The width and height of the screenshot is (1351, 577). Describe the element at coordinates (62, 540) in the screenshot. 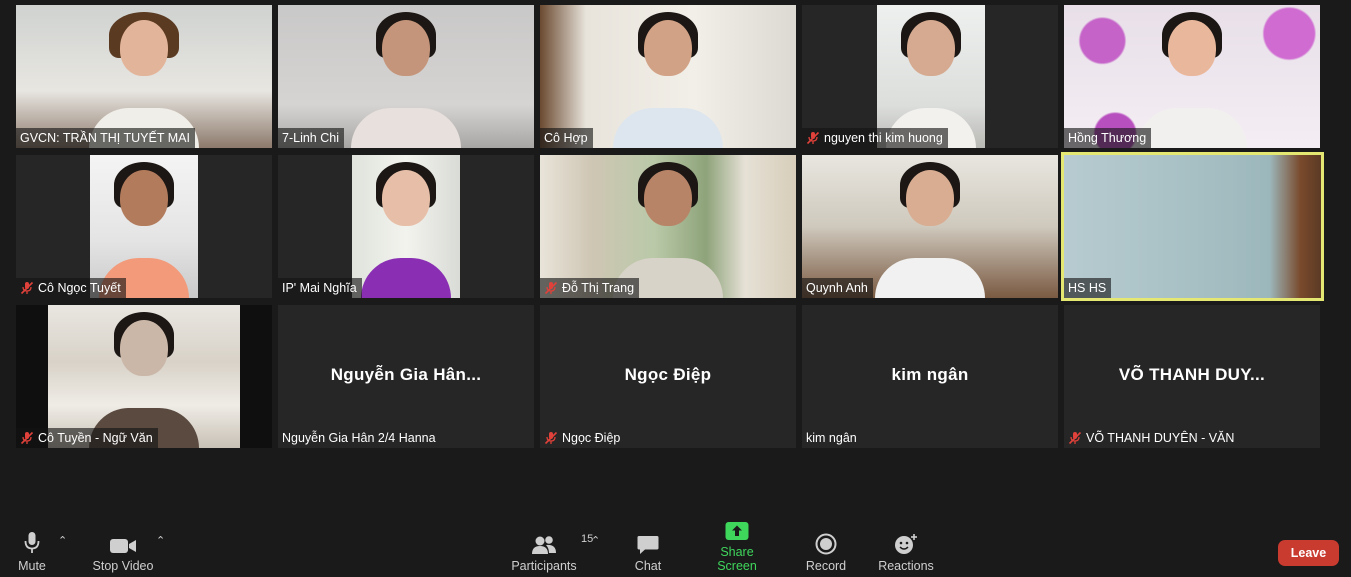

I see `audio-options-chevron-up-icon: ⌃` at that location.